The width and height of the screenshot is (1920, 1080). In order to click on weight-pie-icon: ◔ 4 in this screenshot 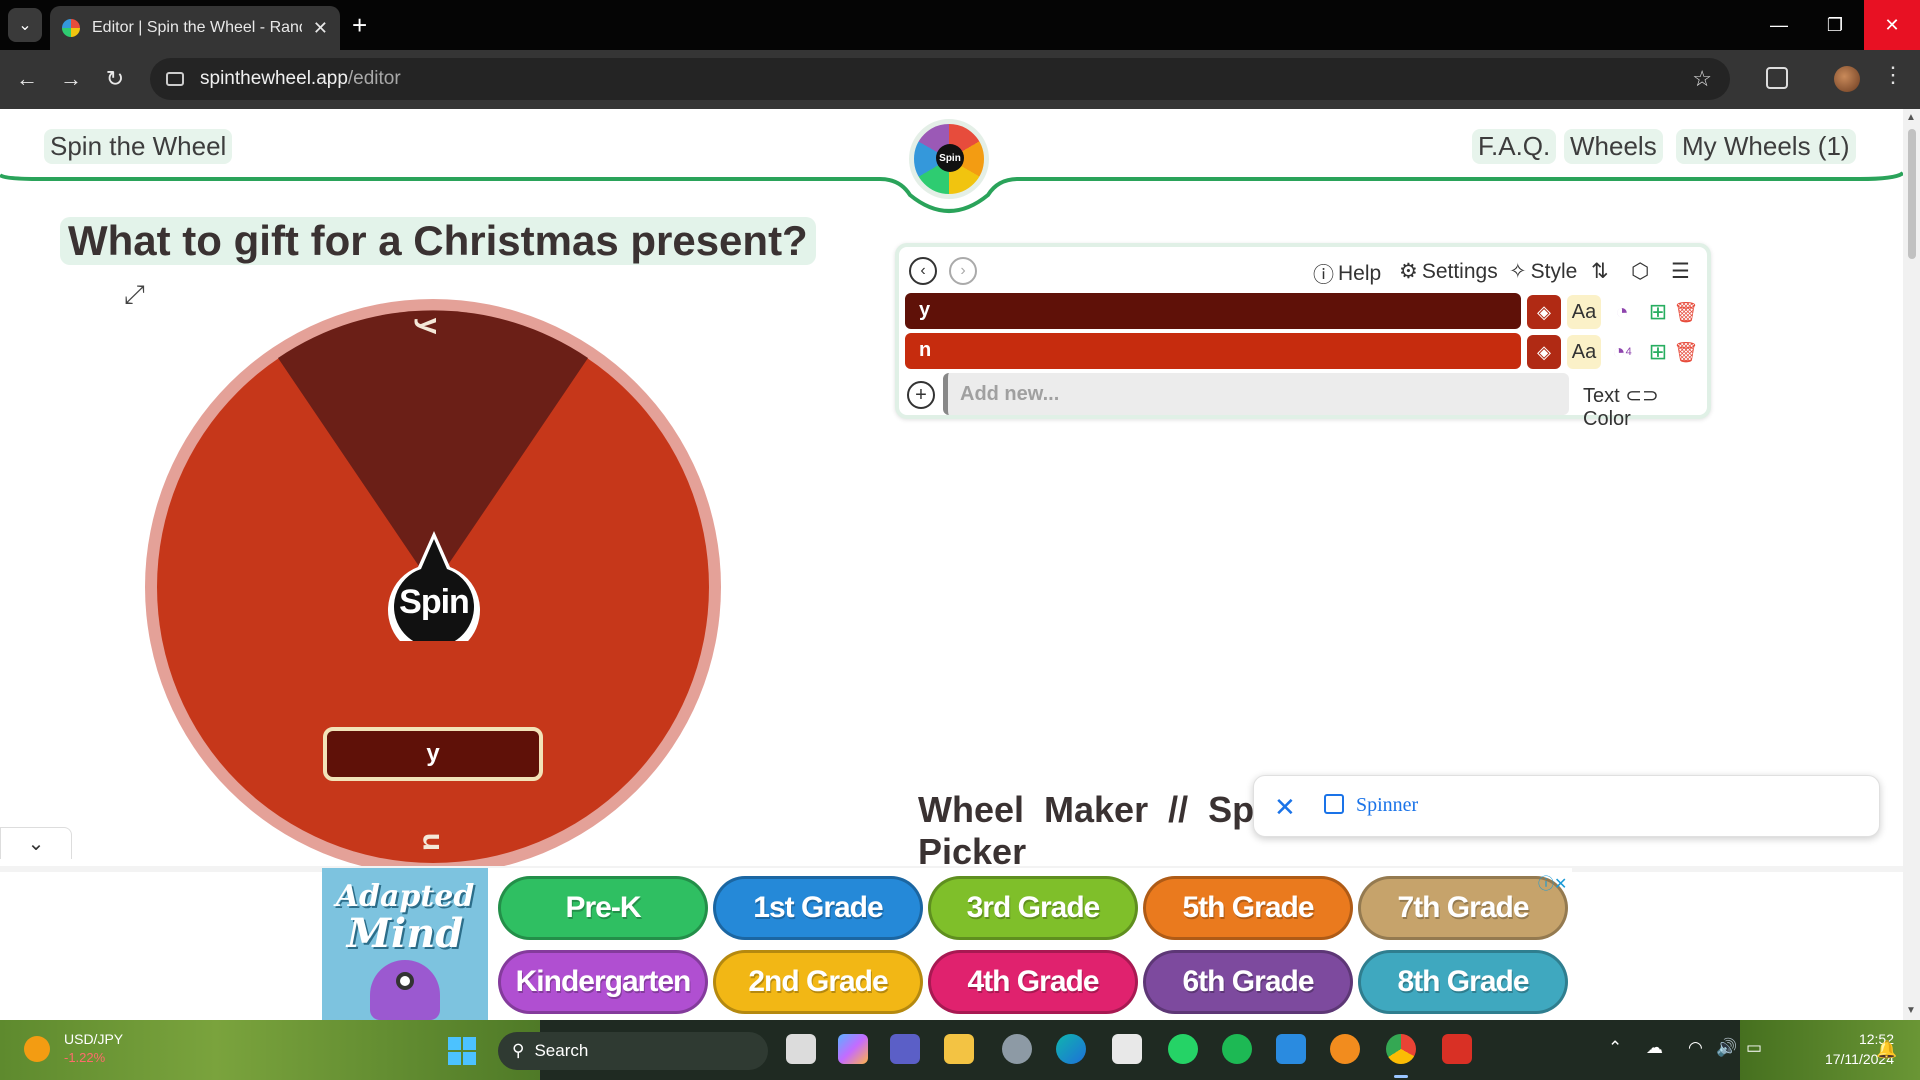, I will do `click(1622, 352)`.